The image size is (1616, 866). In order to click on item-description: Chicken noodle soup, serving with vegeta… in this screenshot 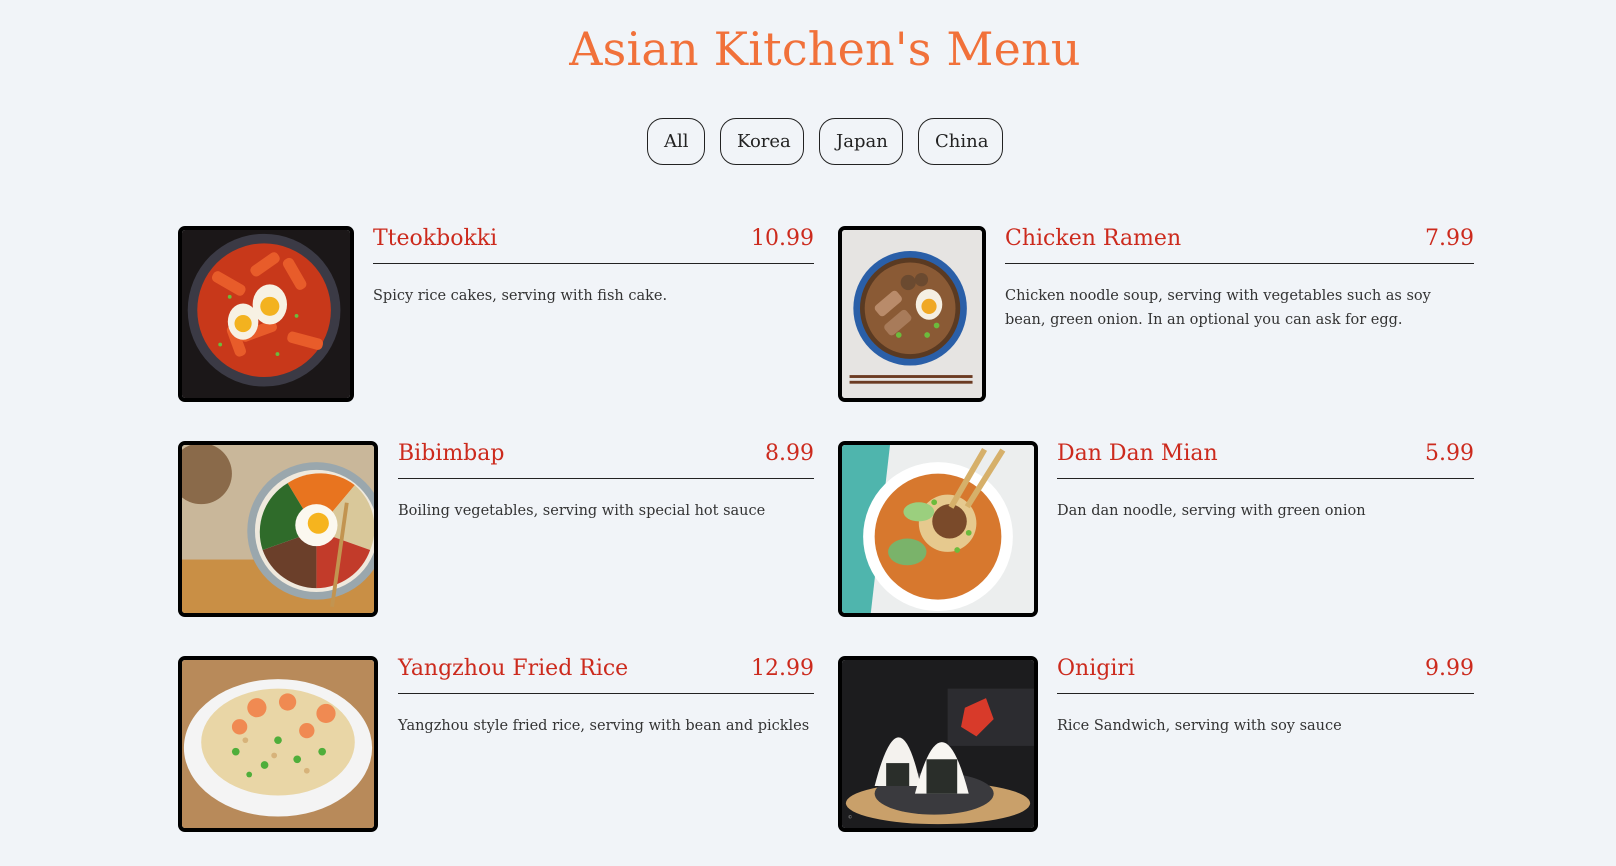, I will do `click(1218, 308)`.